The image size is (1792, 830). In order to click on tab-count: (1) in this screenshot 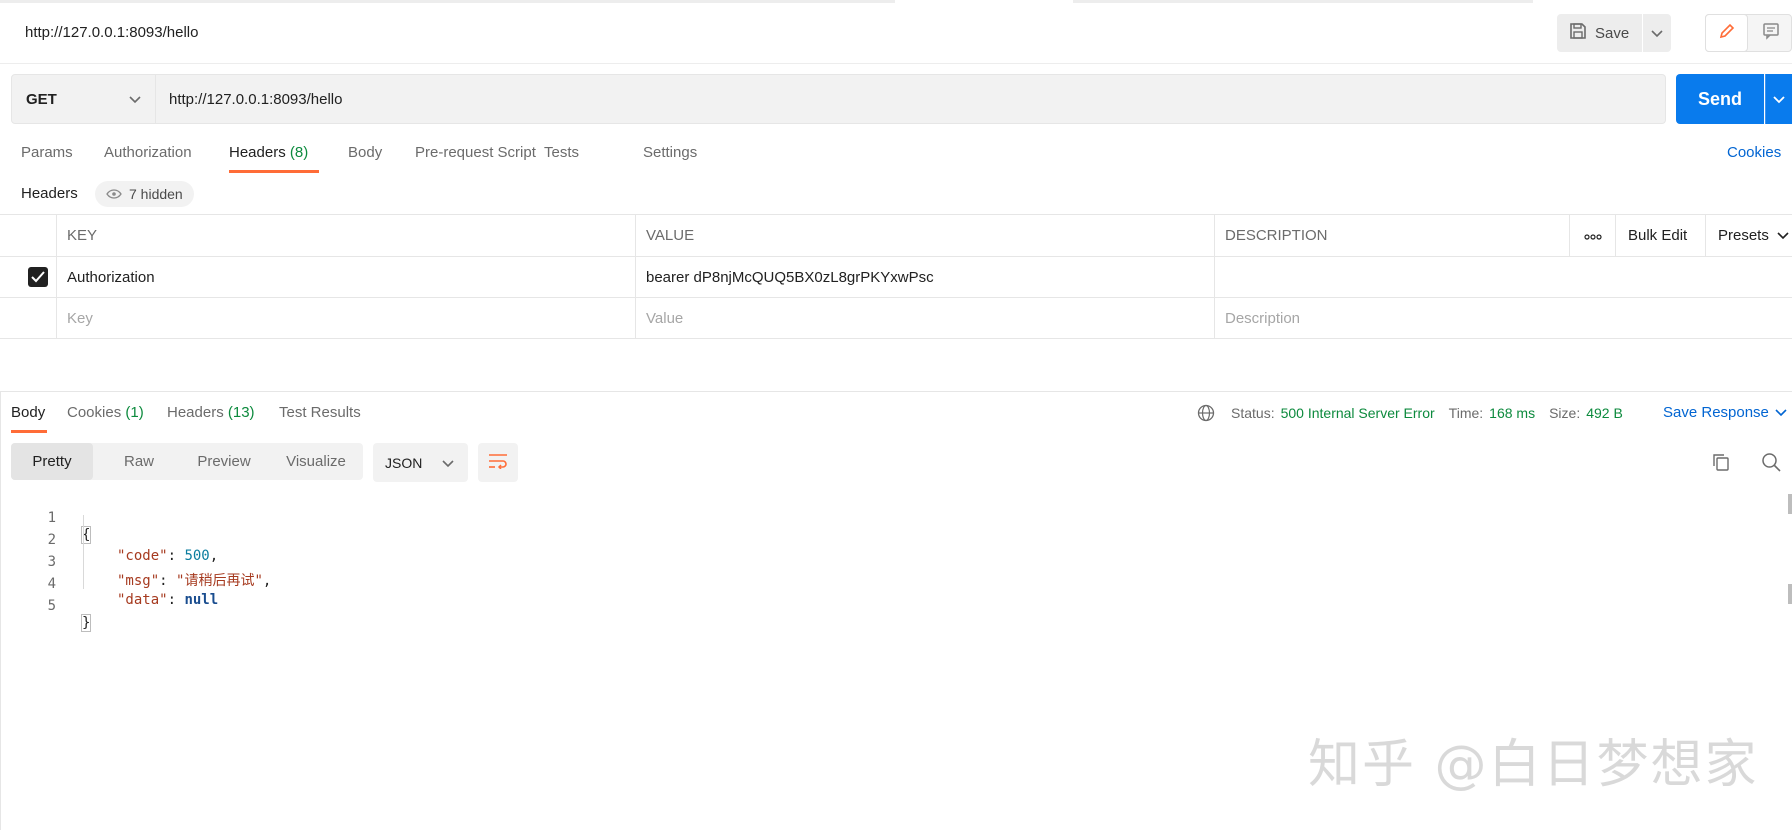, I will do `click(134, 412)`.